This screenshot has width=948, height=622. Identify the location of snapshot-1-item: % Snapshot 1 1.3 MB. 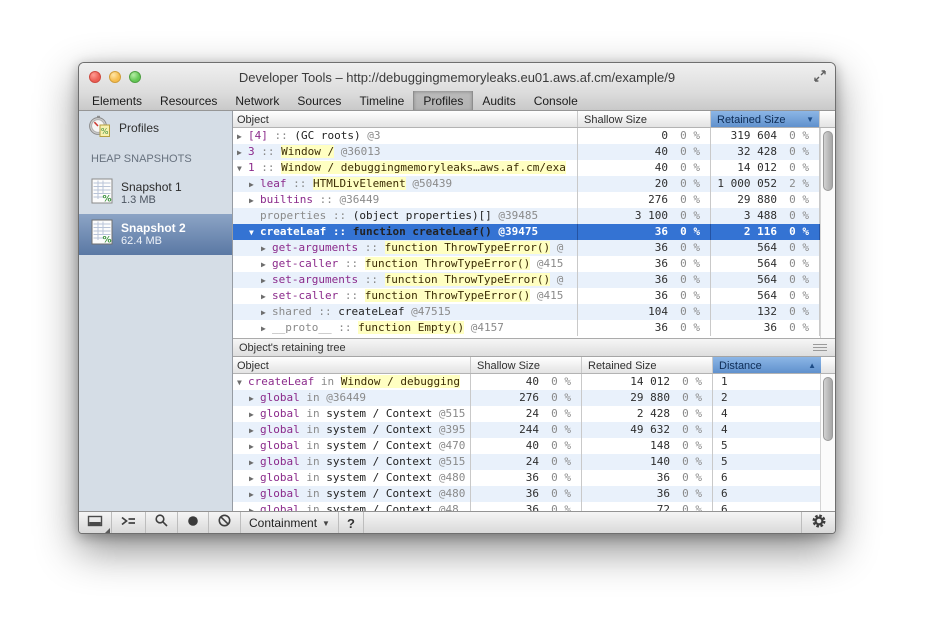
(155, 193).